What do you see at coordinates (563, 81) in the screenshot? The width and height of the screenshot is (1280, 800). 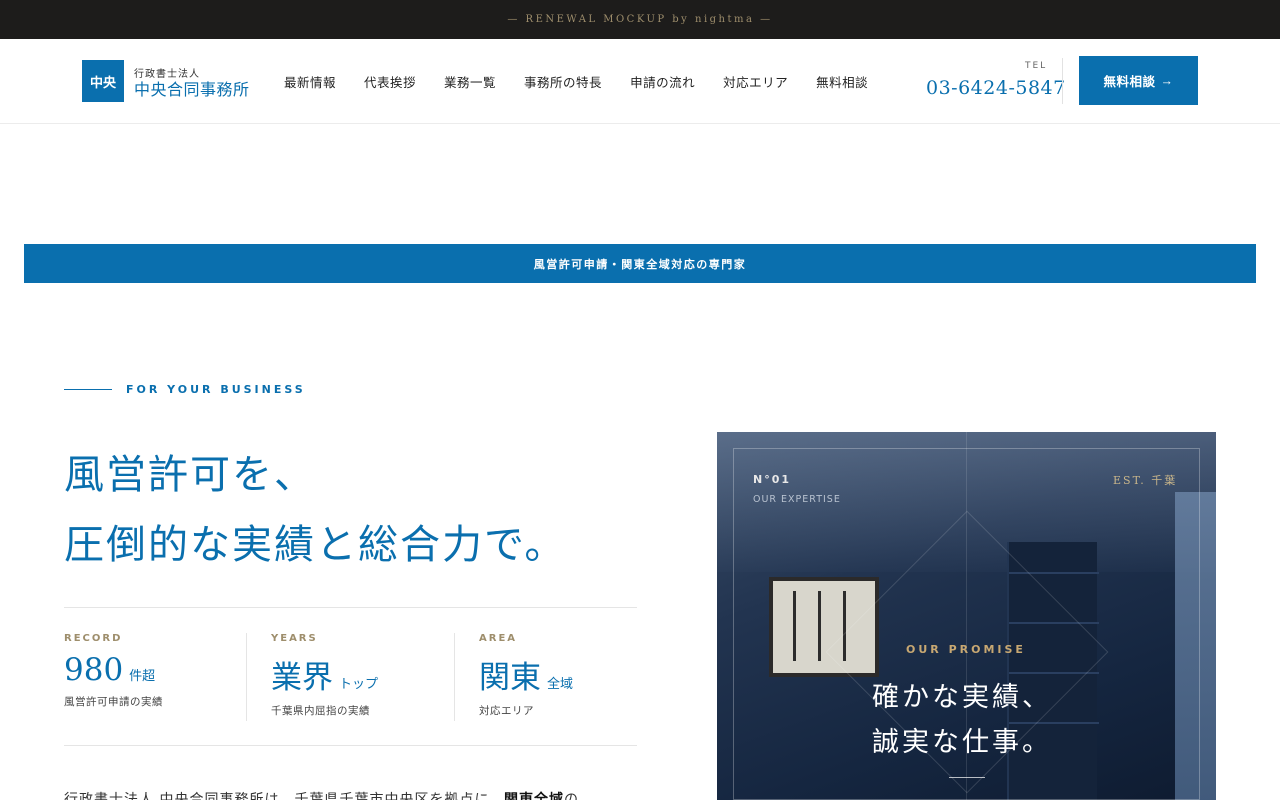 I see `nav-item-features: 事務所の特長` at bounding box center [563, 81].